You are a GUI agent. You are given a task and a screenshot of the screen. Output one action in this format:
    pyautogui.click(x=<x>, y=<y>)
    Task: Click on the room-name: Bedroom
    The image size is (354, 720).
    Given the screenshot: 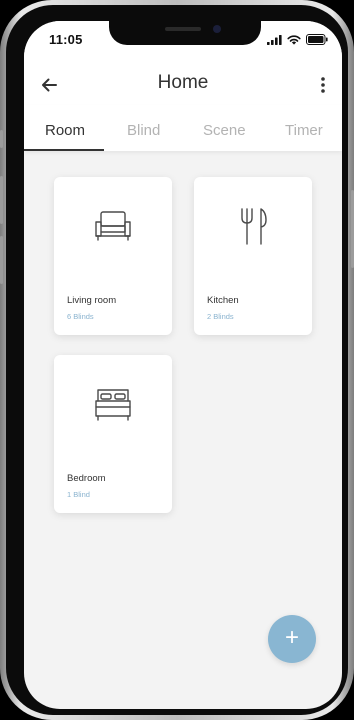 What is the action you would take?
    pyautogui.click(x=86, y=478)
    